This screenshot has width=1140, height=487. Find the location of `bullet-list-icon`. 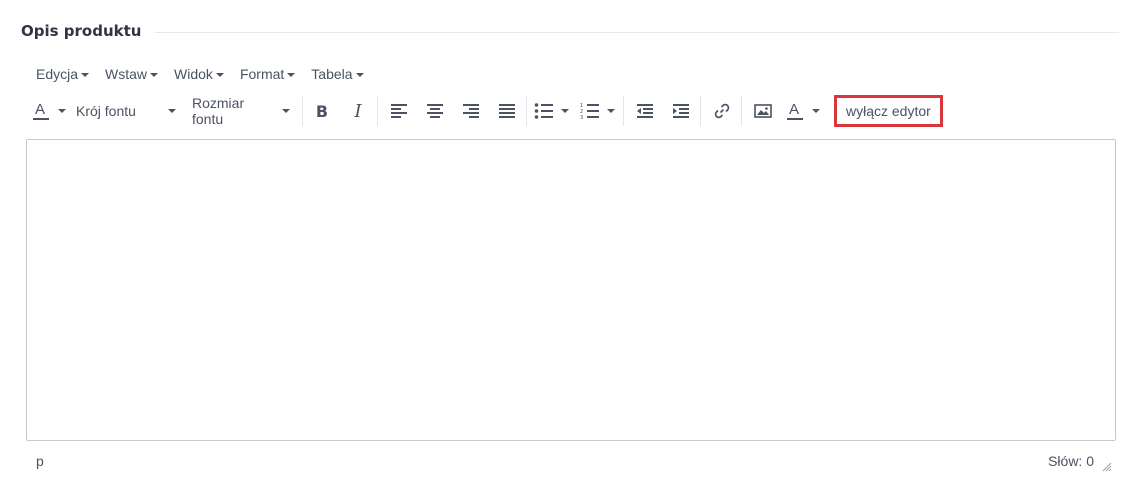

bullet-list-icon is located at coordinates (543, 111).